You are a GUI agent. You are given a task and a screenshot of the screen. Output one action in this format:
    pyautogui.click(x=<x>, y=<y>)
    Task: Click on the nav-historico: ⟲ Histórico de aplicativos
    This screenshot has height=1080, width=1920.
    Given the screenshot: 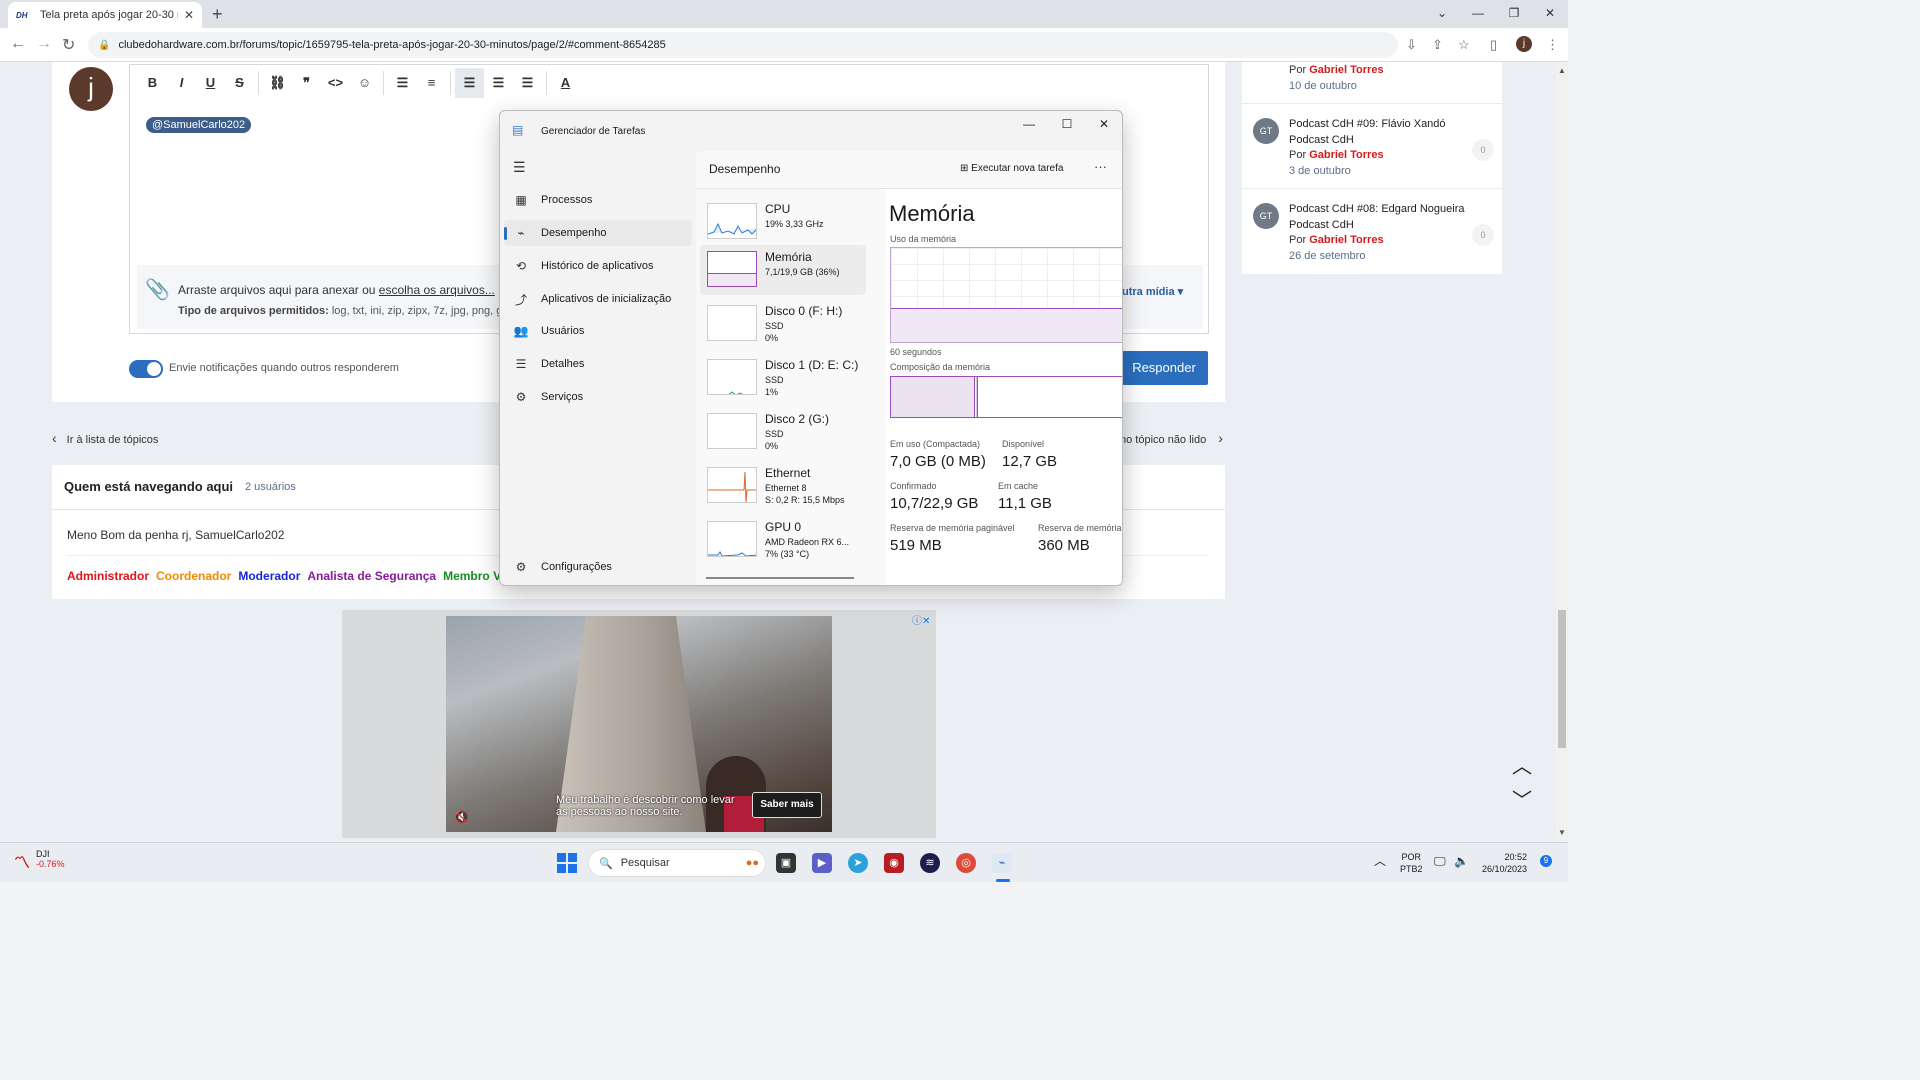 What is the action you would take?
    pyautogui.click(x=598, y=266)
    